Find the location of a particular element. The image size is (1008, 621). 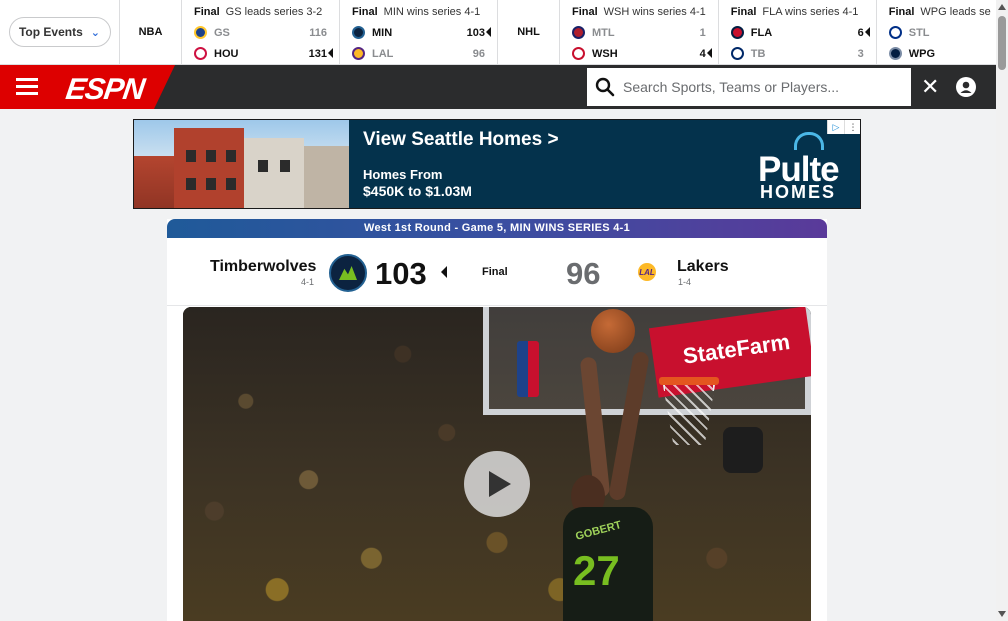

game-card: Final FLA wins series 4-1 FLA 6 TB 3 is located at coordinates (798, 32).